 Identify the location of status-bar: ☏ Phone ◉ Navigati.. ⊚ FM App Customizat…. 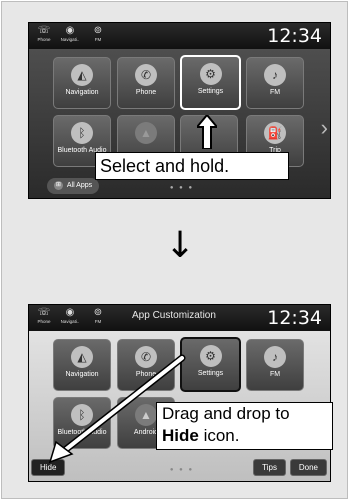
(179, 318).